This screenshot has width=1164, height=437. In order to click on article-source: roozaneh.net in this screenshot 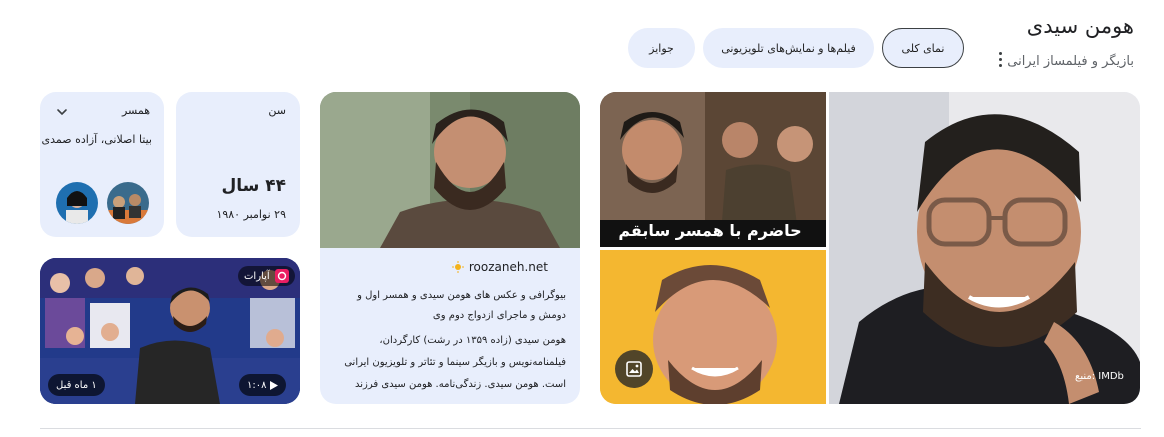, I will do `click(508, 267)`.